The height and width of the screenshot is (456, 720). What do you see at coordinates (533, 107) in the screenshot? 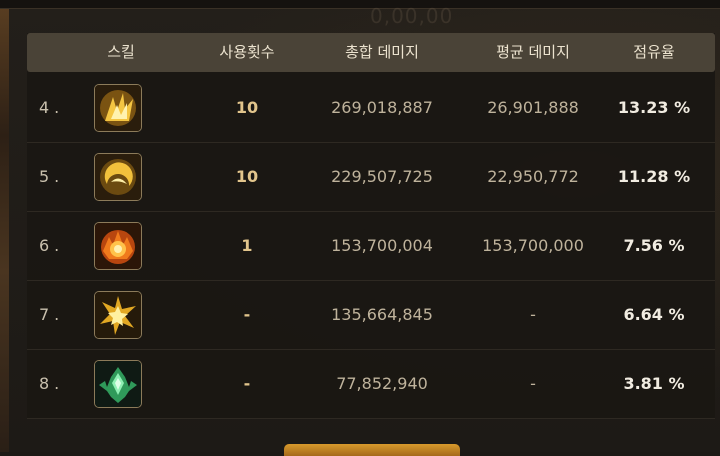
I see `average-damage: 26,901,888` at bounding box center [533, 107].